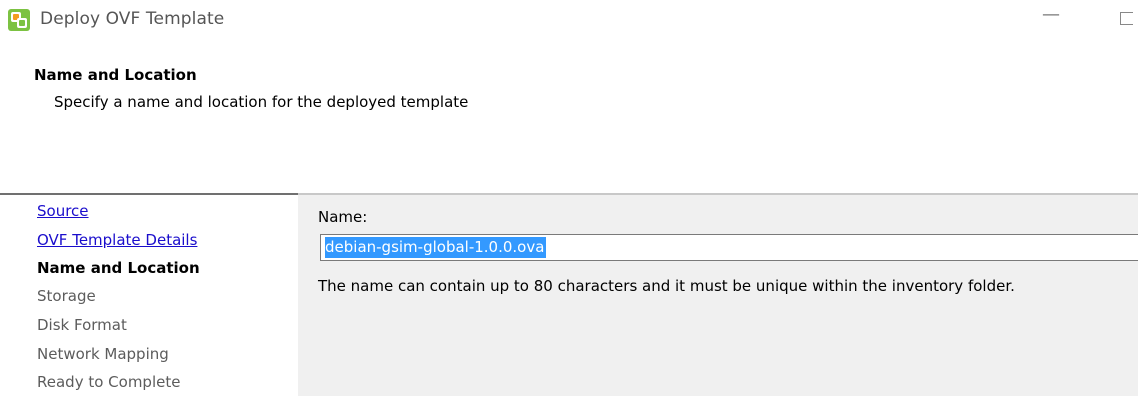 This screenshot has width=1138, height=396. Describe the element at coordinates (436, 247) in the screenshot. I see `name-input-value: debian-gsim-global-1.0.0.ova` at that location.